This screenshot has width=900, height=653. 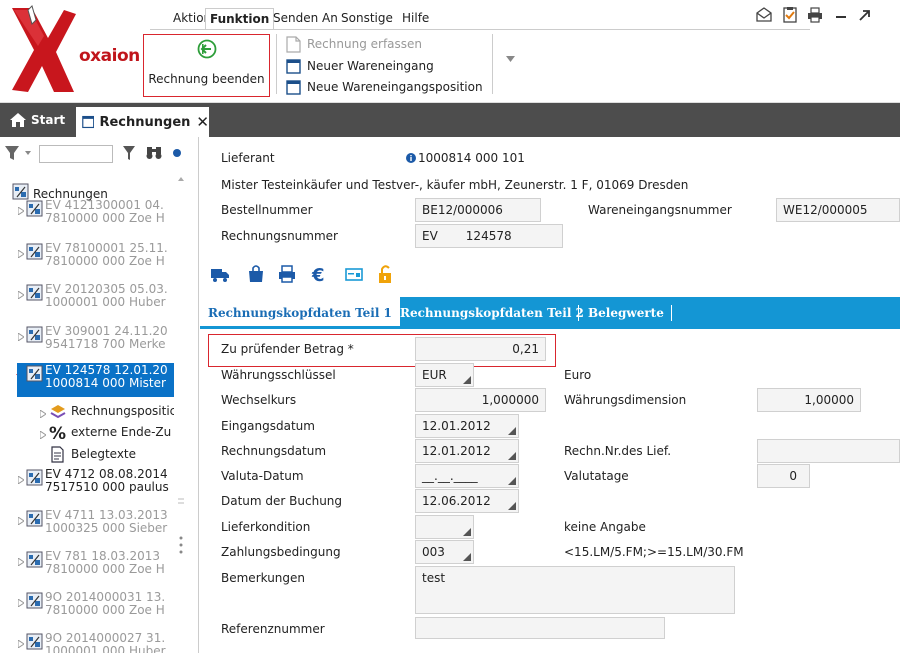 I want to click on filter-dropdown-icon, so click(x=19, y=153).